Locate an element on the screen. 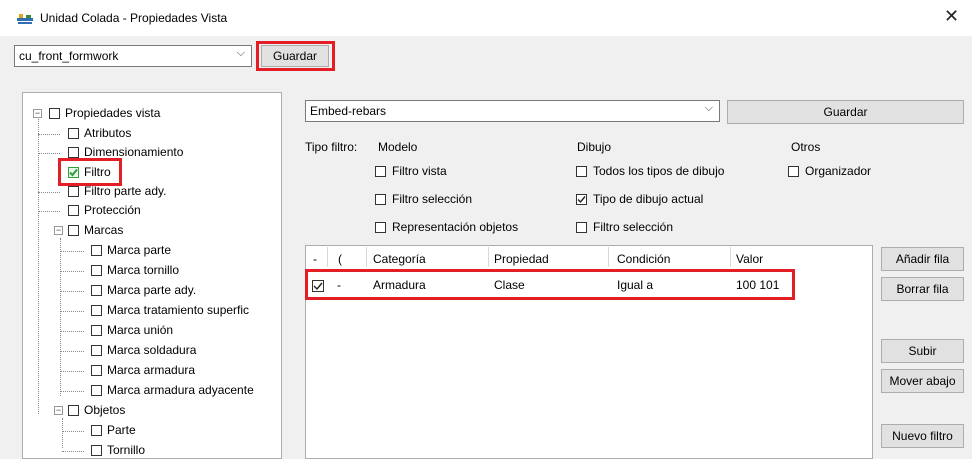 Image resolution: width=972 pixels, height=459 pixels. close-icon: ✕ is located at coordinates (951, 16).